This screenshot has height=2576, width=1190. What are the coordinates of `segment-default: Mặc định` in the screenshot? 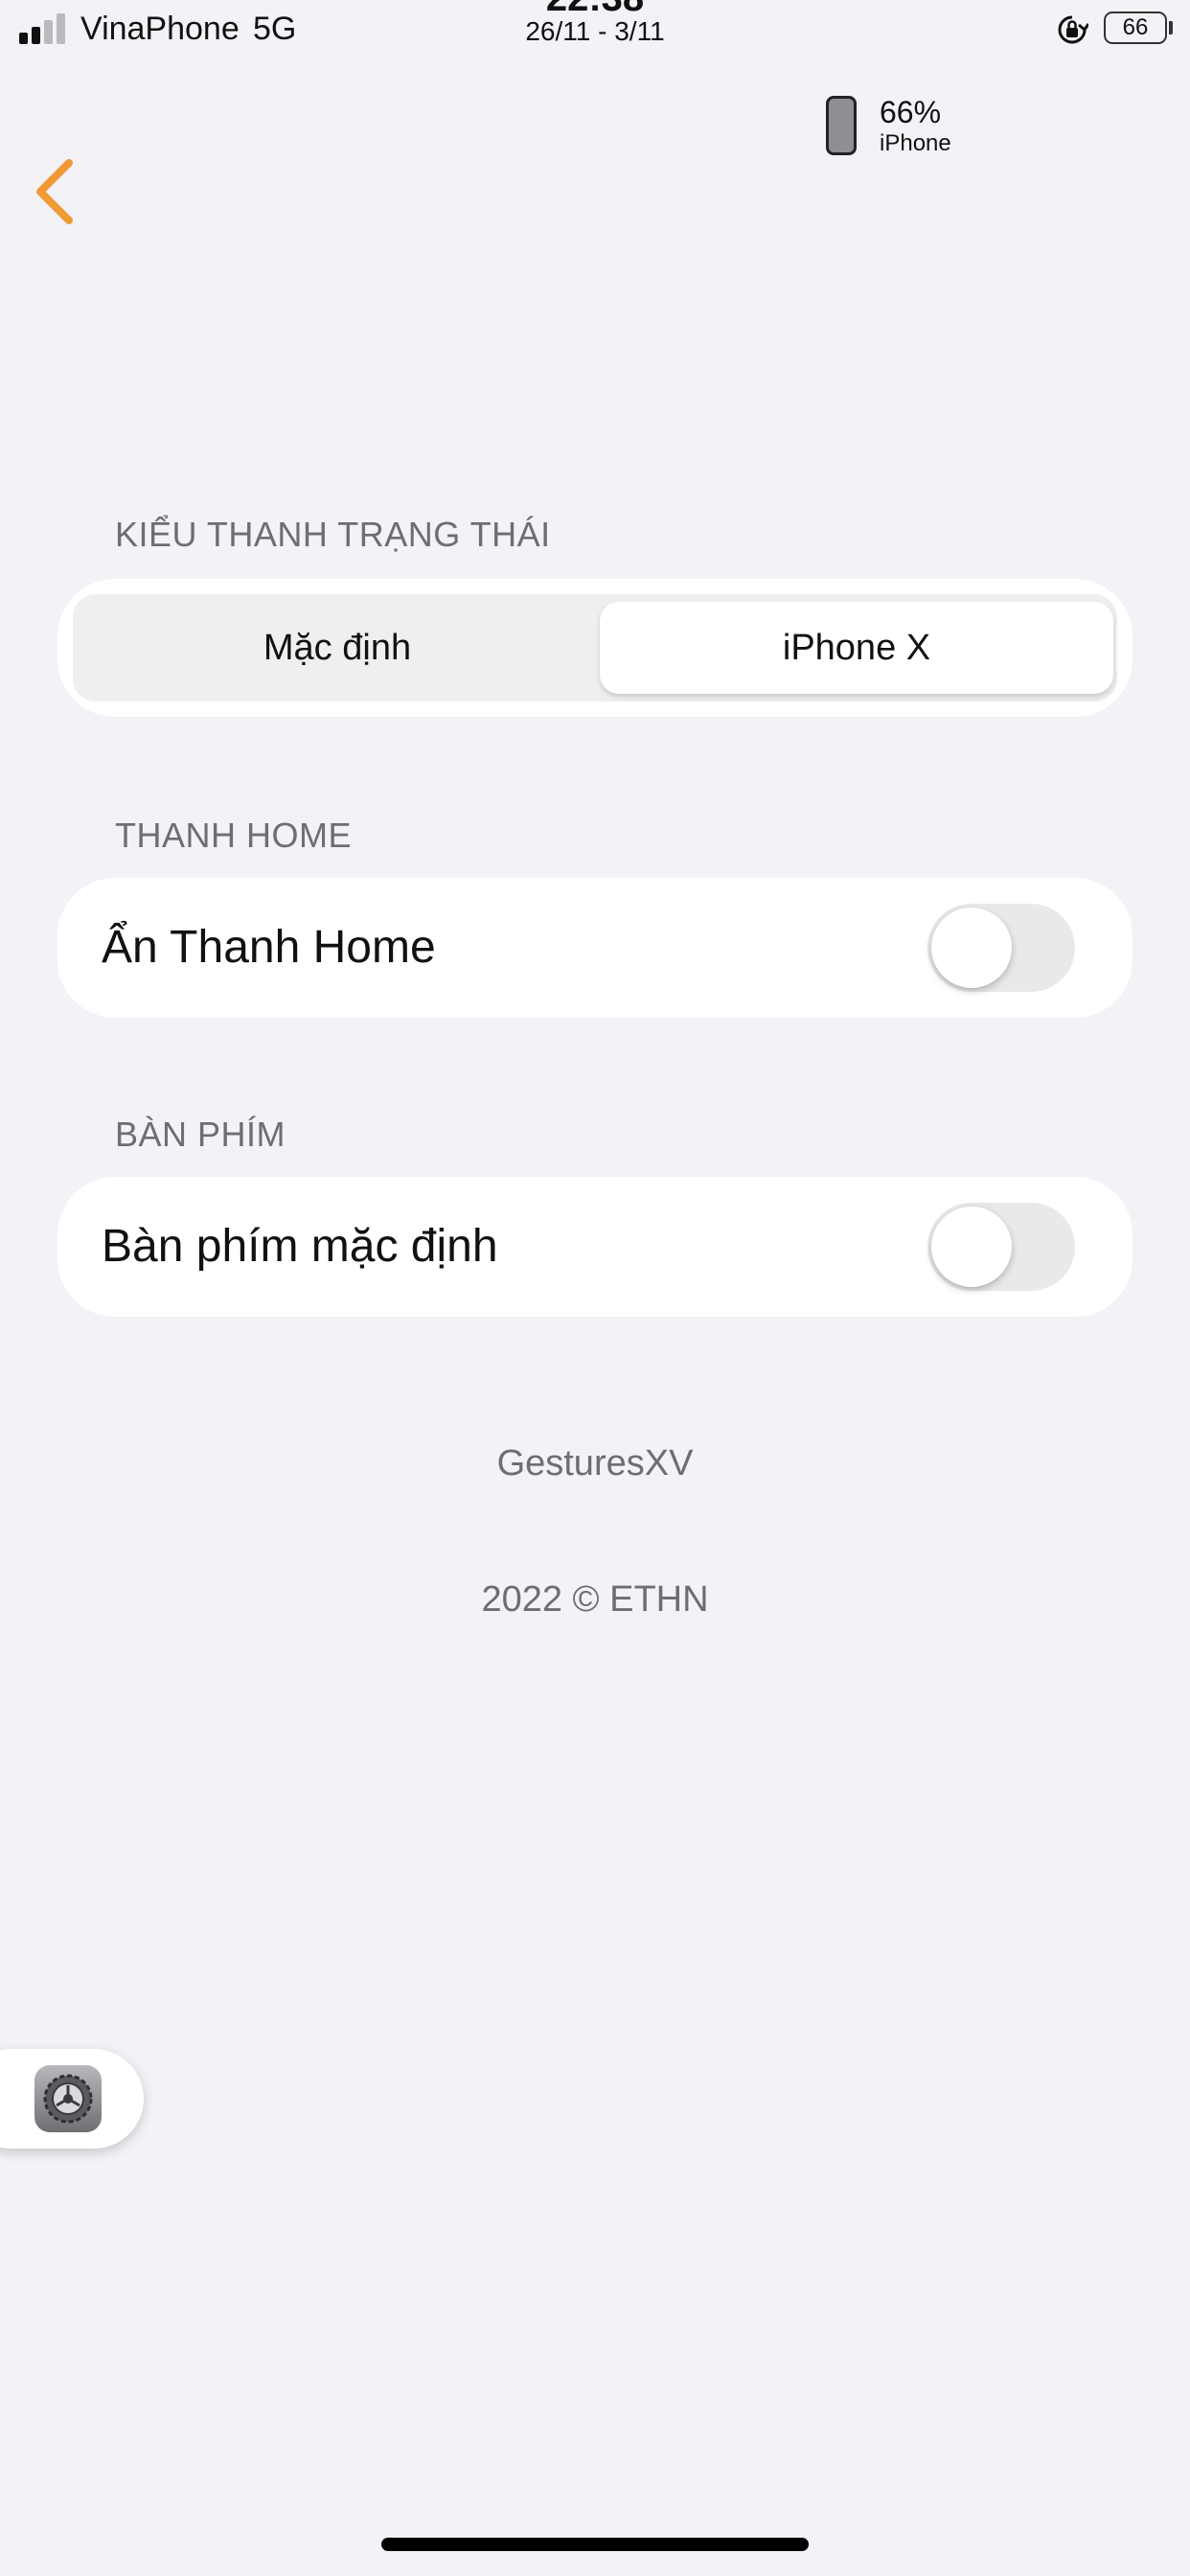 It's located at (337, 648).